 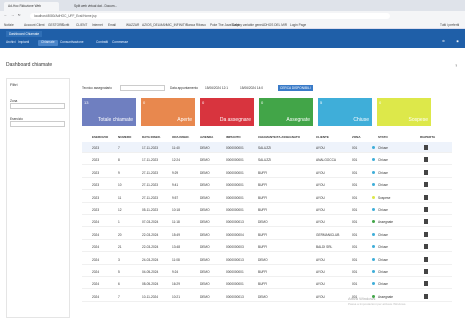 What do you see at coordinates (180, 137) in the screenshot?
I see `column-header: ORA INSER.` at bounding box center [180, 137].